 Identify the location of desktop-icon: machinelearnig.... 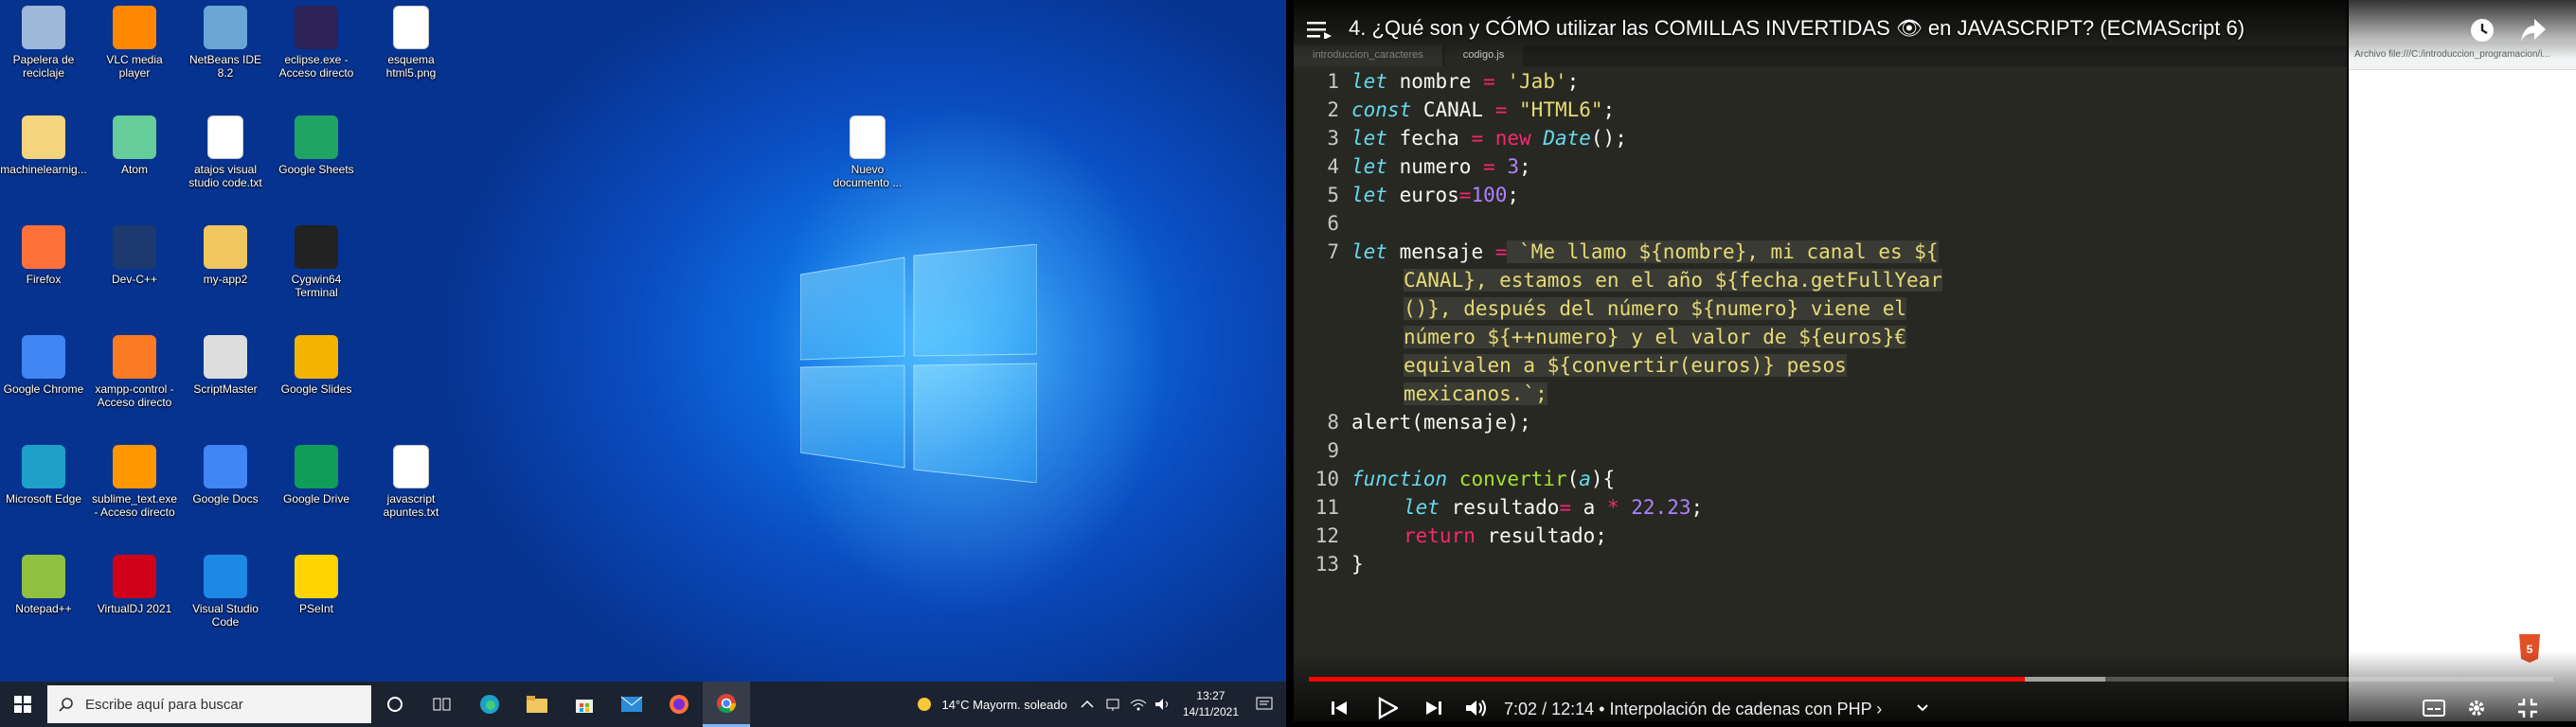
(44, 162).